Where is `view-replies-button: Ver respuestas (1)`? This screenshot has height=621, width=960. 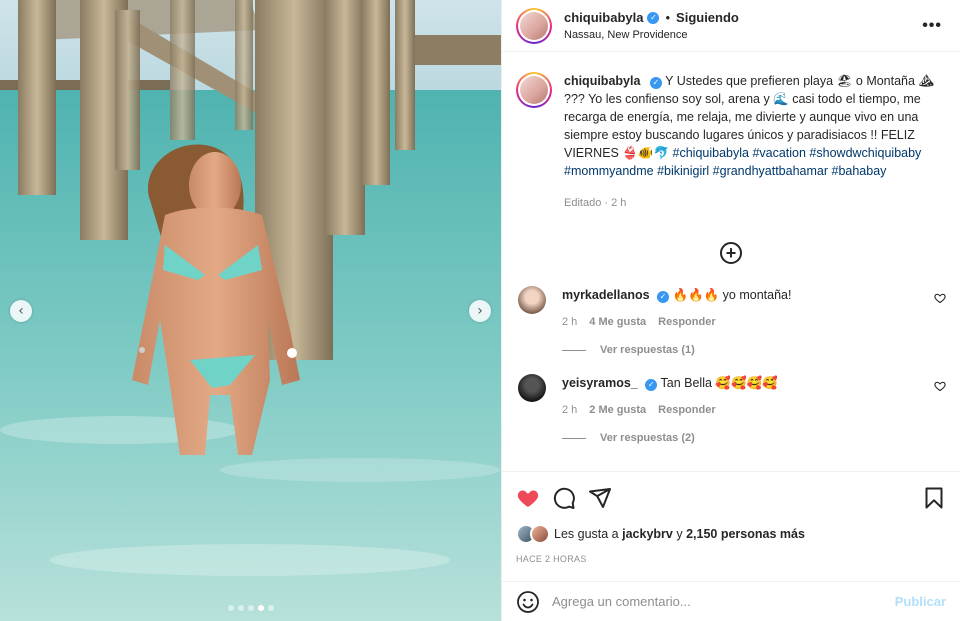
view-replies-button: Ver respuestas (1) is located at coordinates (754, 350).